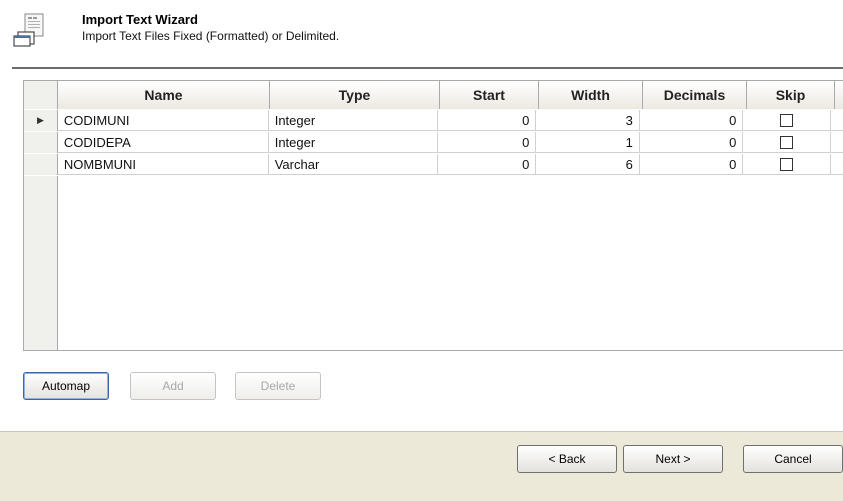  What do you see at coordinates (163, 142) in the screenshot?
I see `cell-name: CODIDEPA` at bounding box center [163, 142].